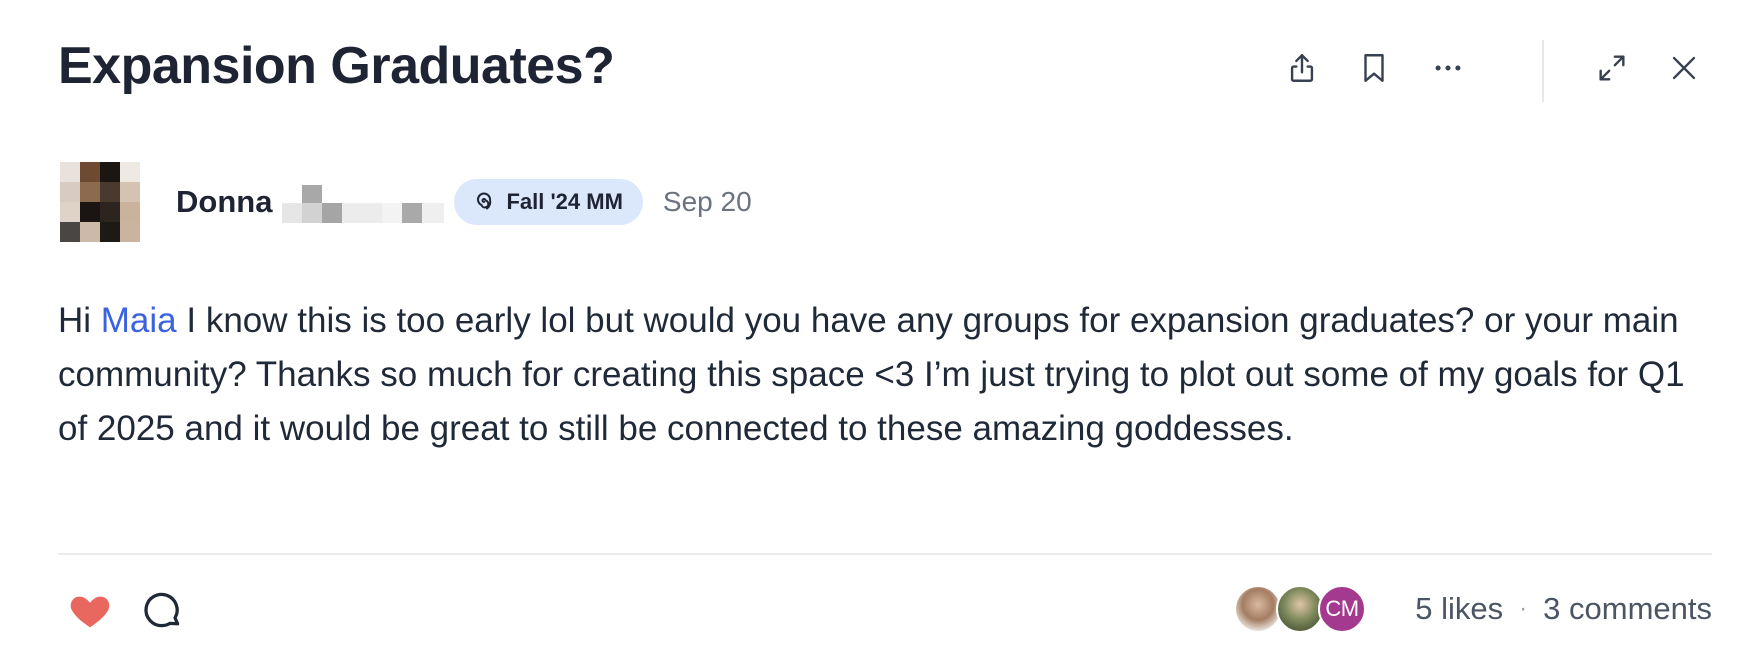 Image resolution: width=1756 pixels, height=664 pixels. I want to click on expand-icon, so click(1612, 68).